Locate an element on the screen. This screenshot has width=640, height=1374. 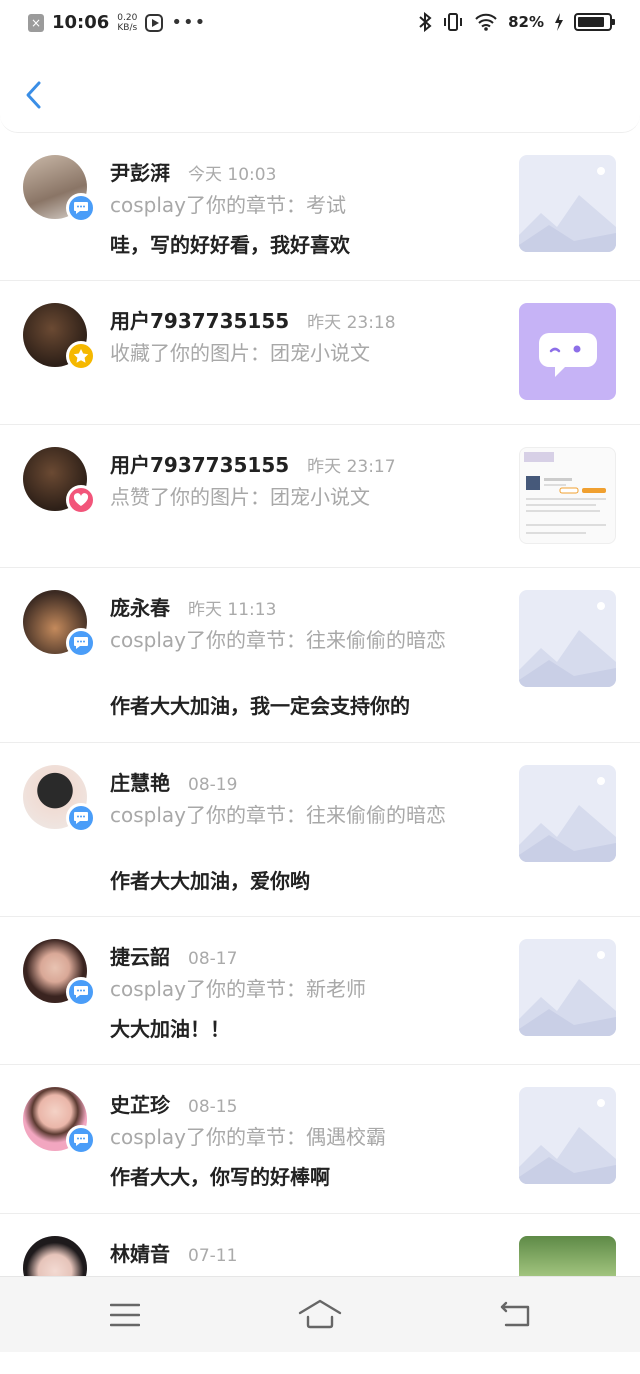
wifi-icon is located at coordinates (486, 22).